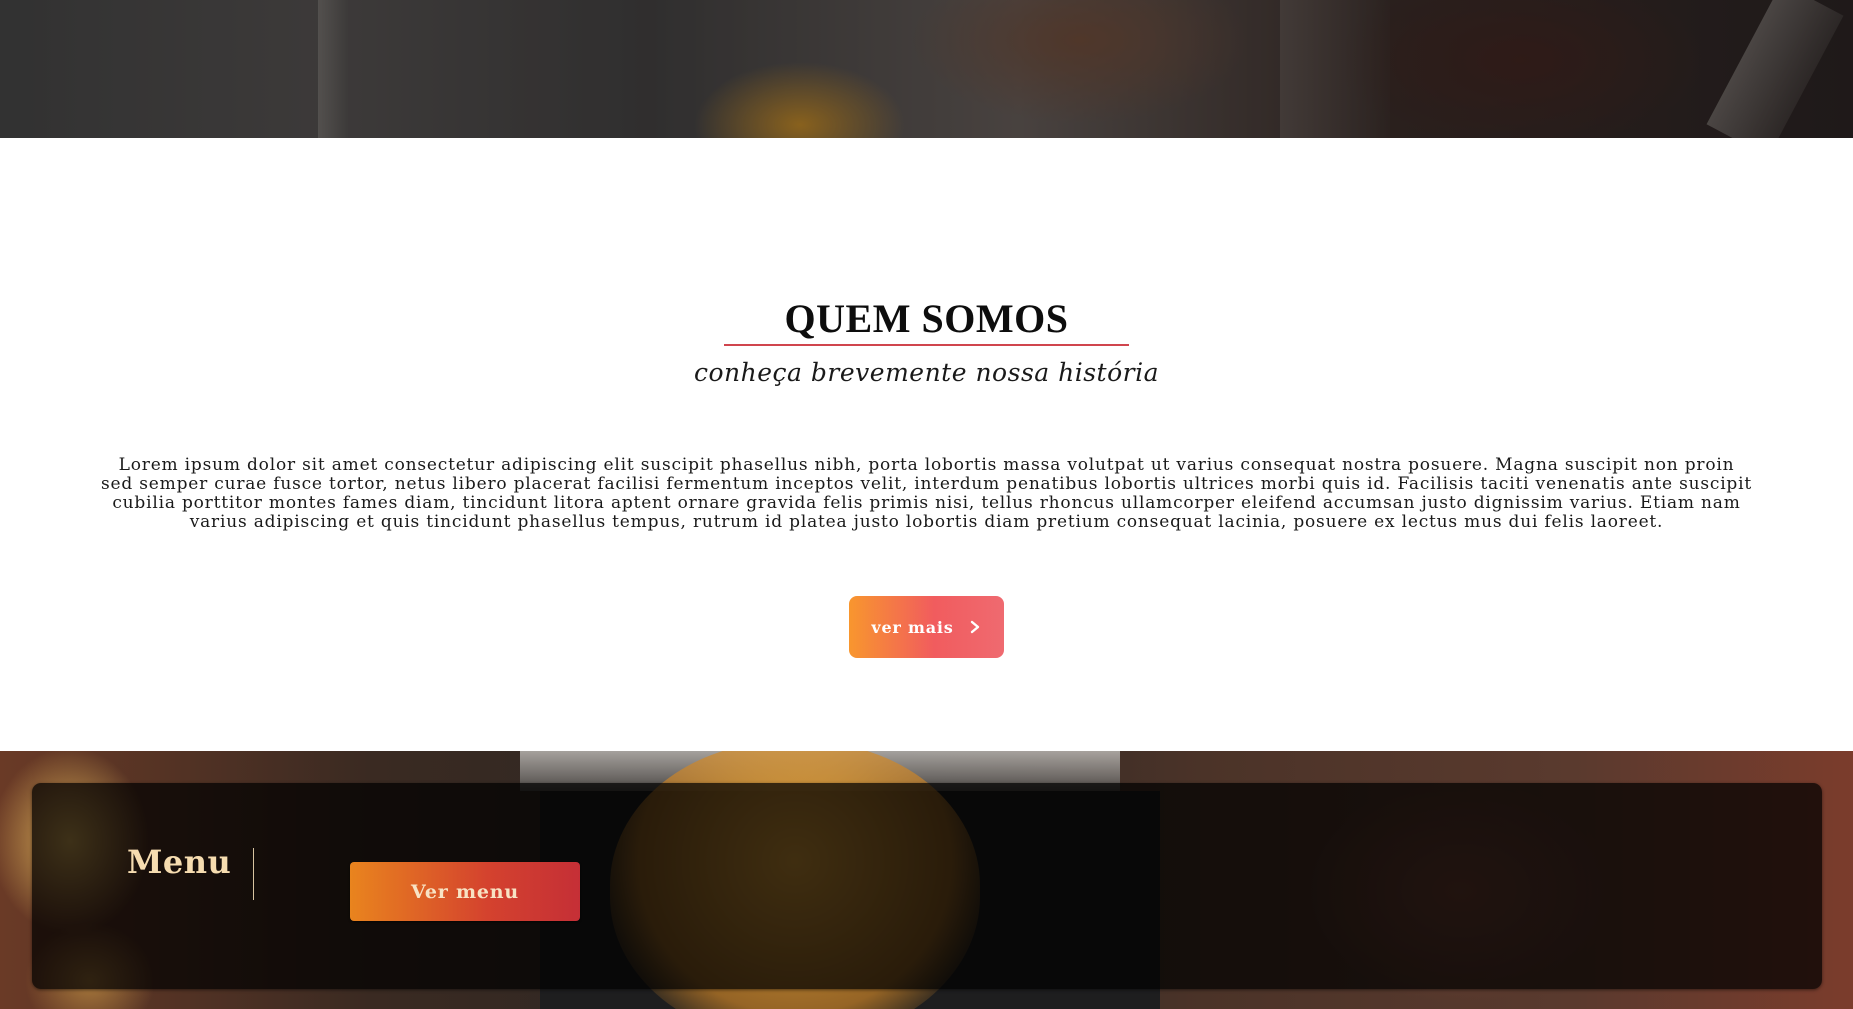 The image size is (1853, 1009). I want to click on title-underline, so click(926, 345).